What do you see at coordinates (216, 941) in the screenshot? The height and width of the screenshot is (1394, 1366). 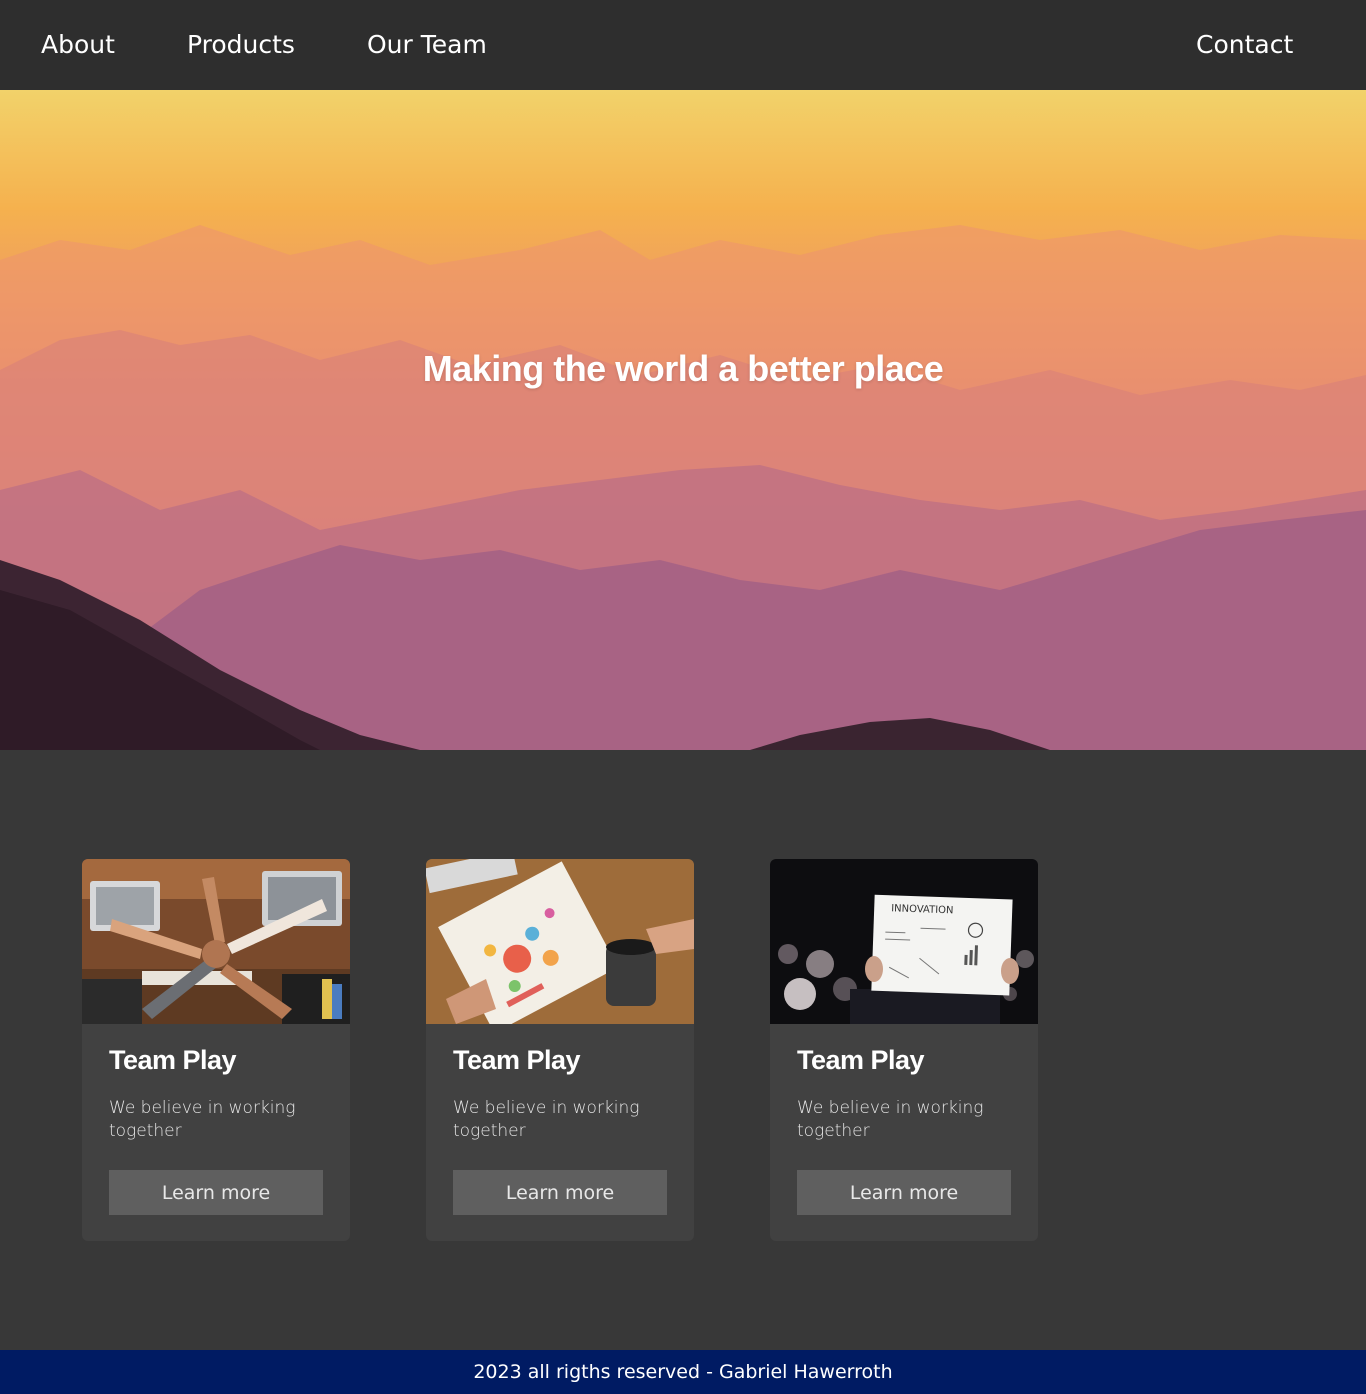 I see `team-hands-photo` at bounding box center [216, 941].